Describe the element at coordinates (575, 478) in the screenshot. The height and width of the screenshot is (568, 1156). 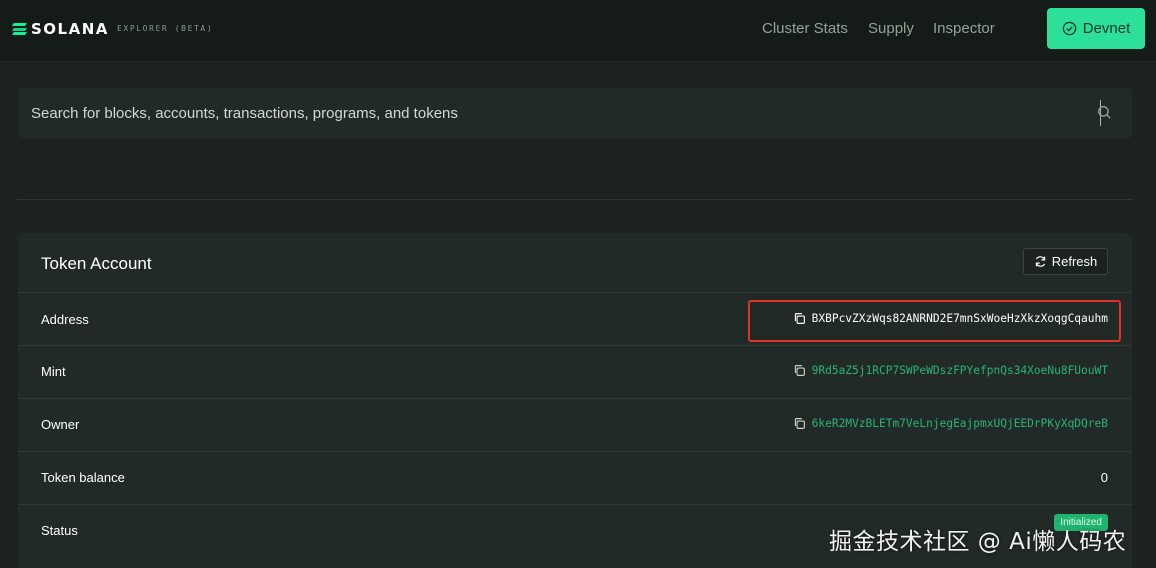
I see `table-row-token-balance: Token balance 0` at that location.